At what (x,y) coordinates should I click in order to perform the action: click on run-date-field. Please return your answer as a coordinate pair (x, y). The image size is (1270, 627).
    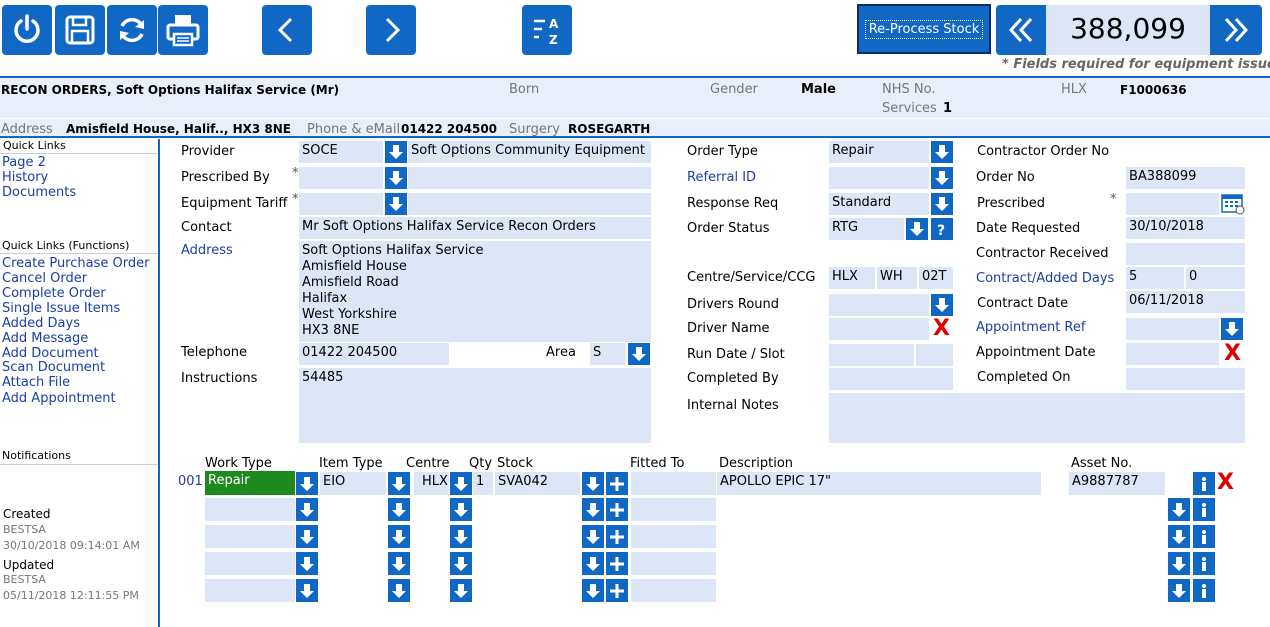
    Looking at the image, I should click on (871, 355).